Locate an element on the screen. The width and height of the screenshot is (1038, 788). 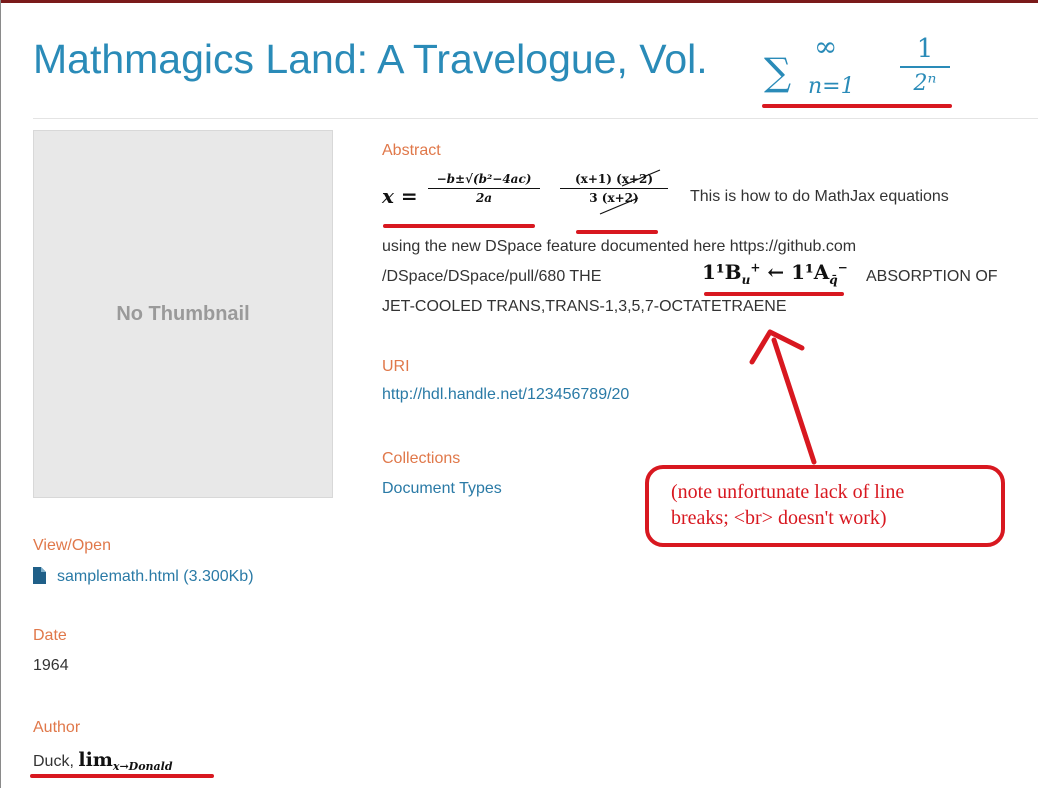
window-top-border is located at coordinates (519, 1).